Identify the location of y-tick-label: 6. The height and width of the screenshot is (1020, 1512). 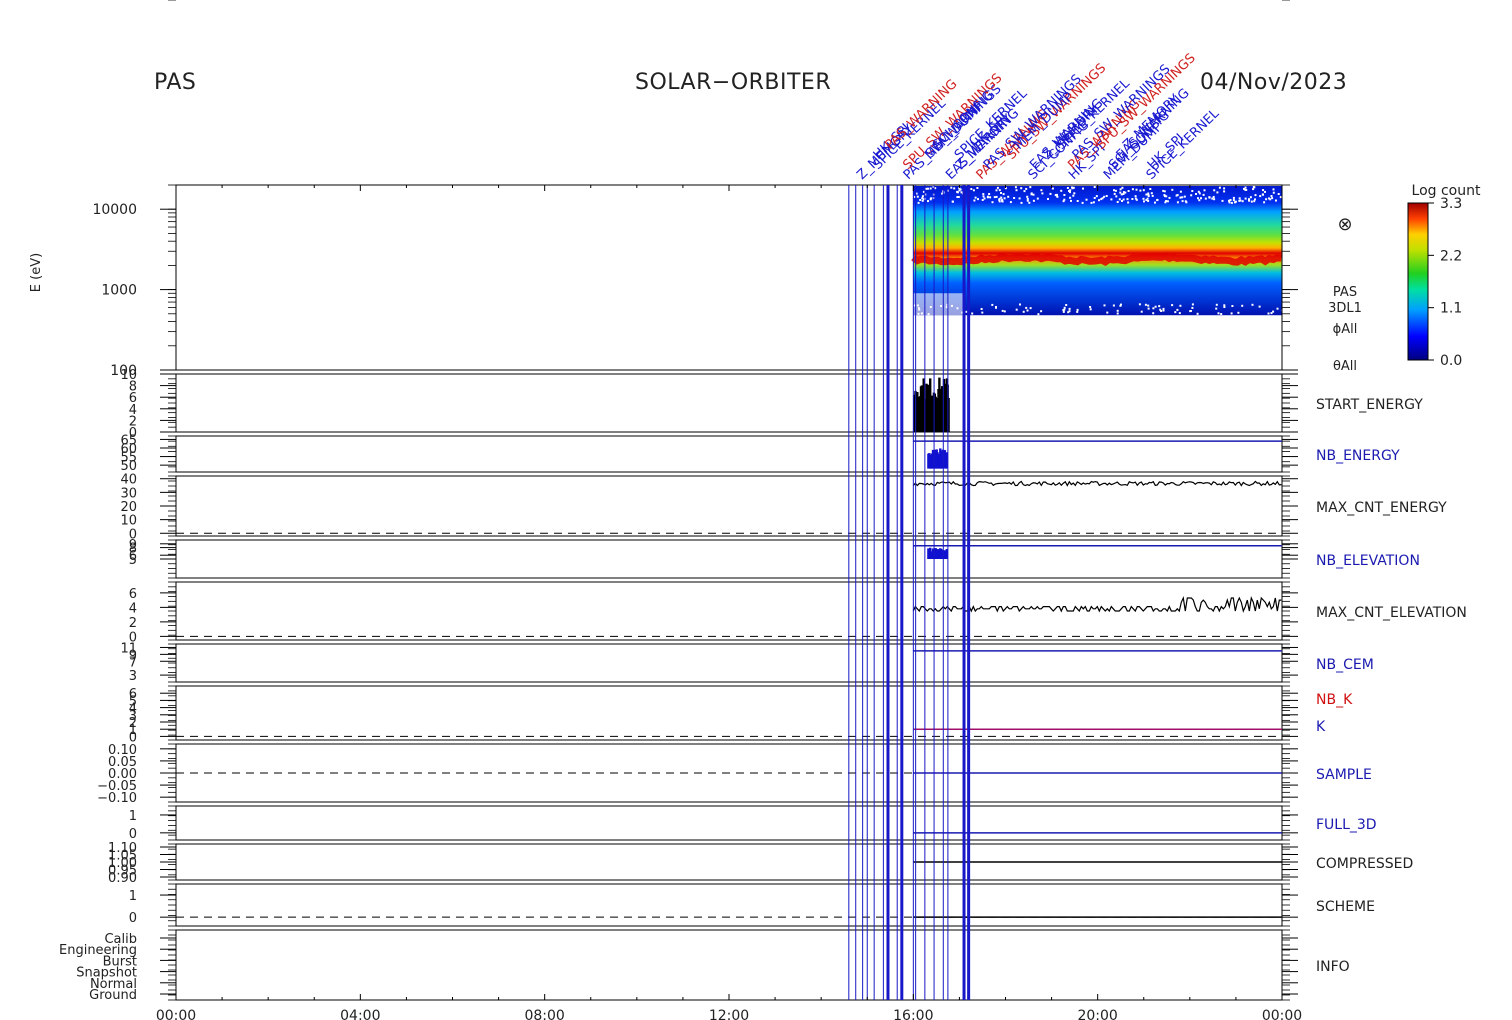
(133, 556).